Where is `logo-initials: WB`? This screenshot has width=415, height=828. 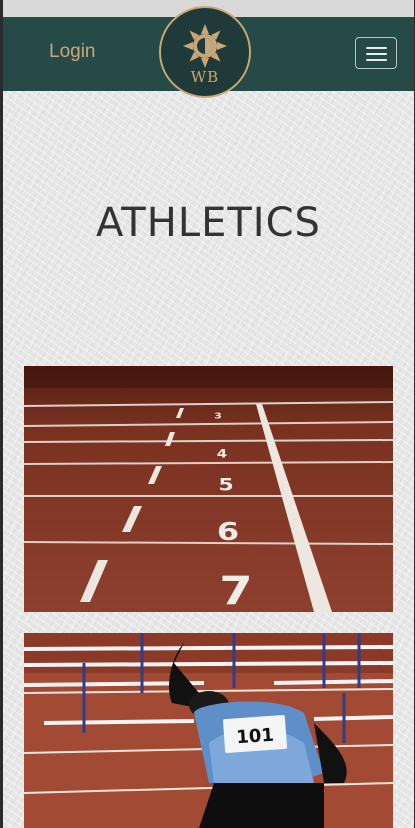 logo-initials: WB is located at coordinates (205, 77).